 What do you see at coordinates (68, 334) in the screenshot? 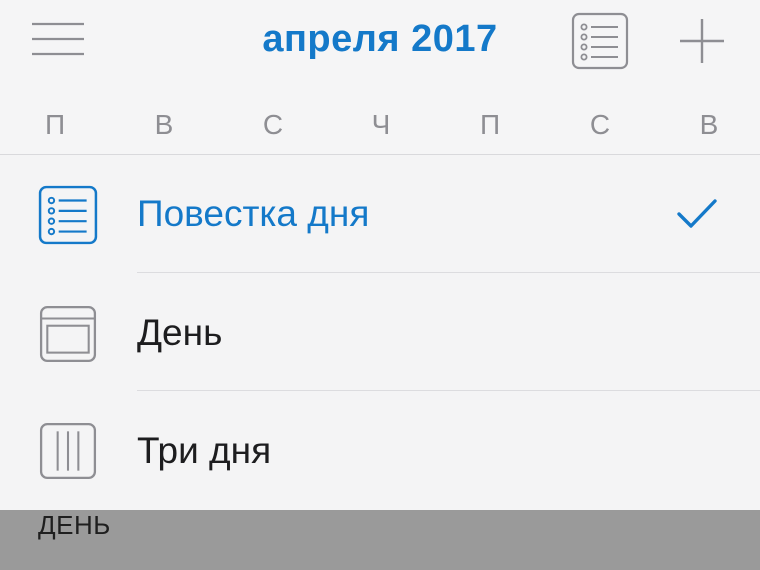
I see `day-view-icon` at bounding box center [68, 334].